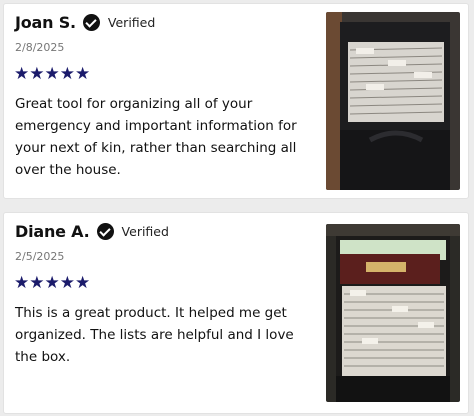 This screenshot has width=474, height=416. What do you see at coordinates (40, 47) in the screenshot?
I see `review-date: 2/8/2025` at bounding box center [40, 47].